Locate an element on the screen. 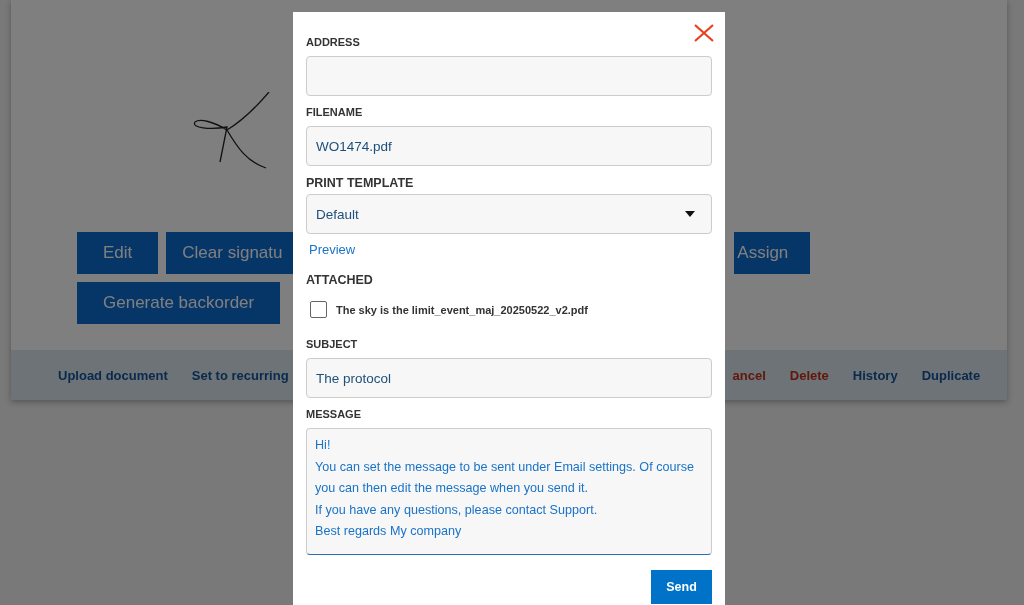  action-button: Assign is located at coordinates (772, 253).